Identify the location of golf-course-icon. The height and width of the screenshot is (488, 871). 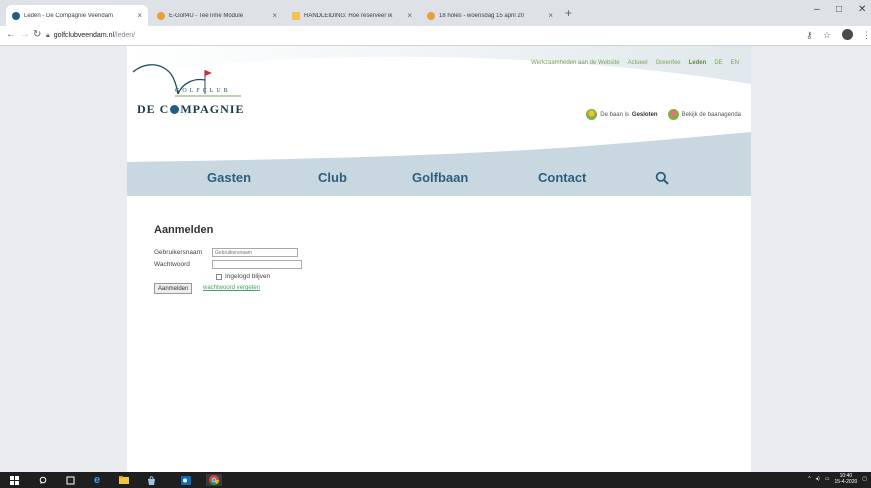
(592, 114).